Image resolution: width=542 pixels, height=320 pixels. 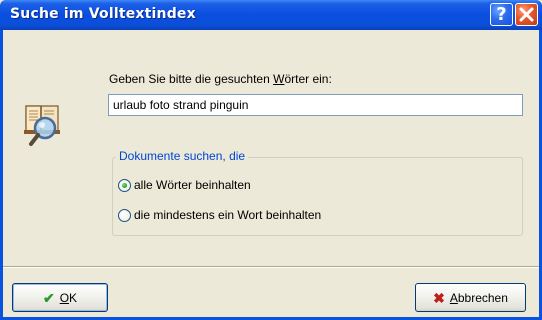 I want to click on help-button: ?, so click(x=501, y=14).